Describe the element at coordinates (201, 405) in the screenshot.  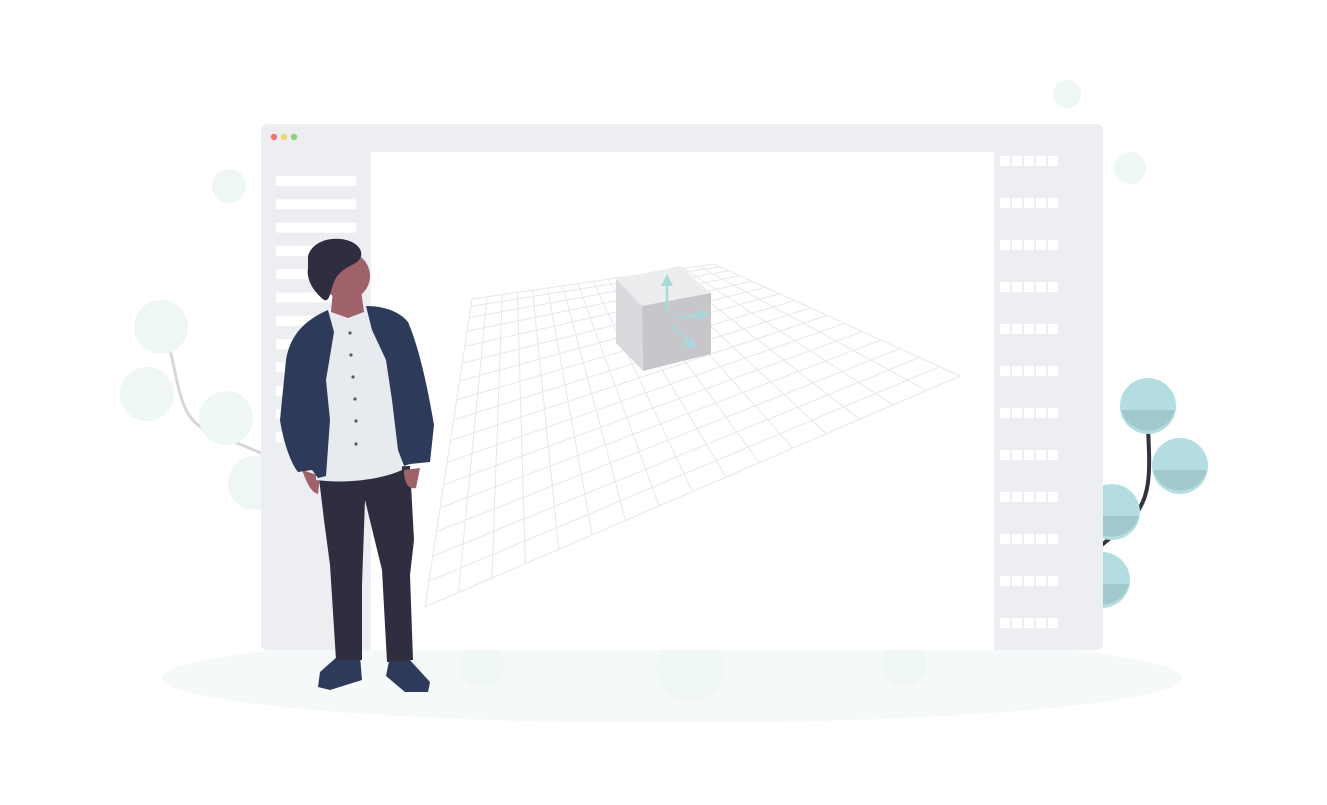
I see `plant-left` at that location.